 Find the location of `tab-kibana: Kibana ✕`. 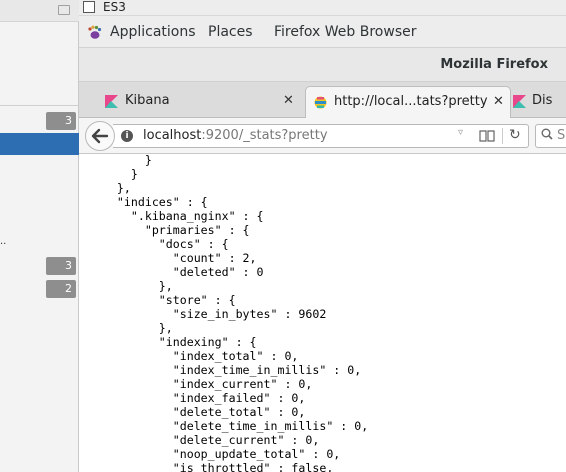

tab-kibana: Kibana ✕ is located at coordinates (194, 102).